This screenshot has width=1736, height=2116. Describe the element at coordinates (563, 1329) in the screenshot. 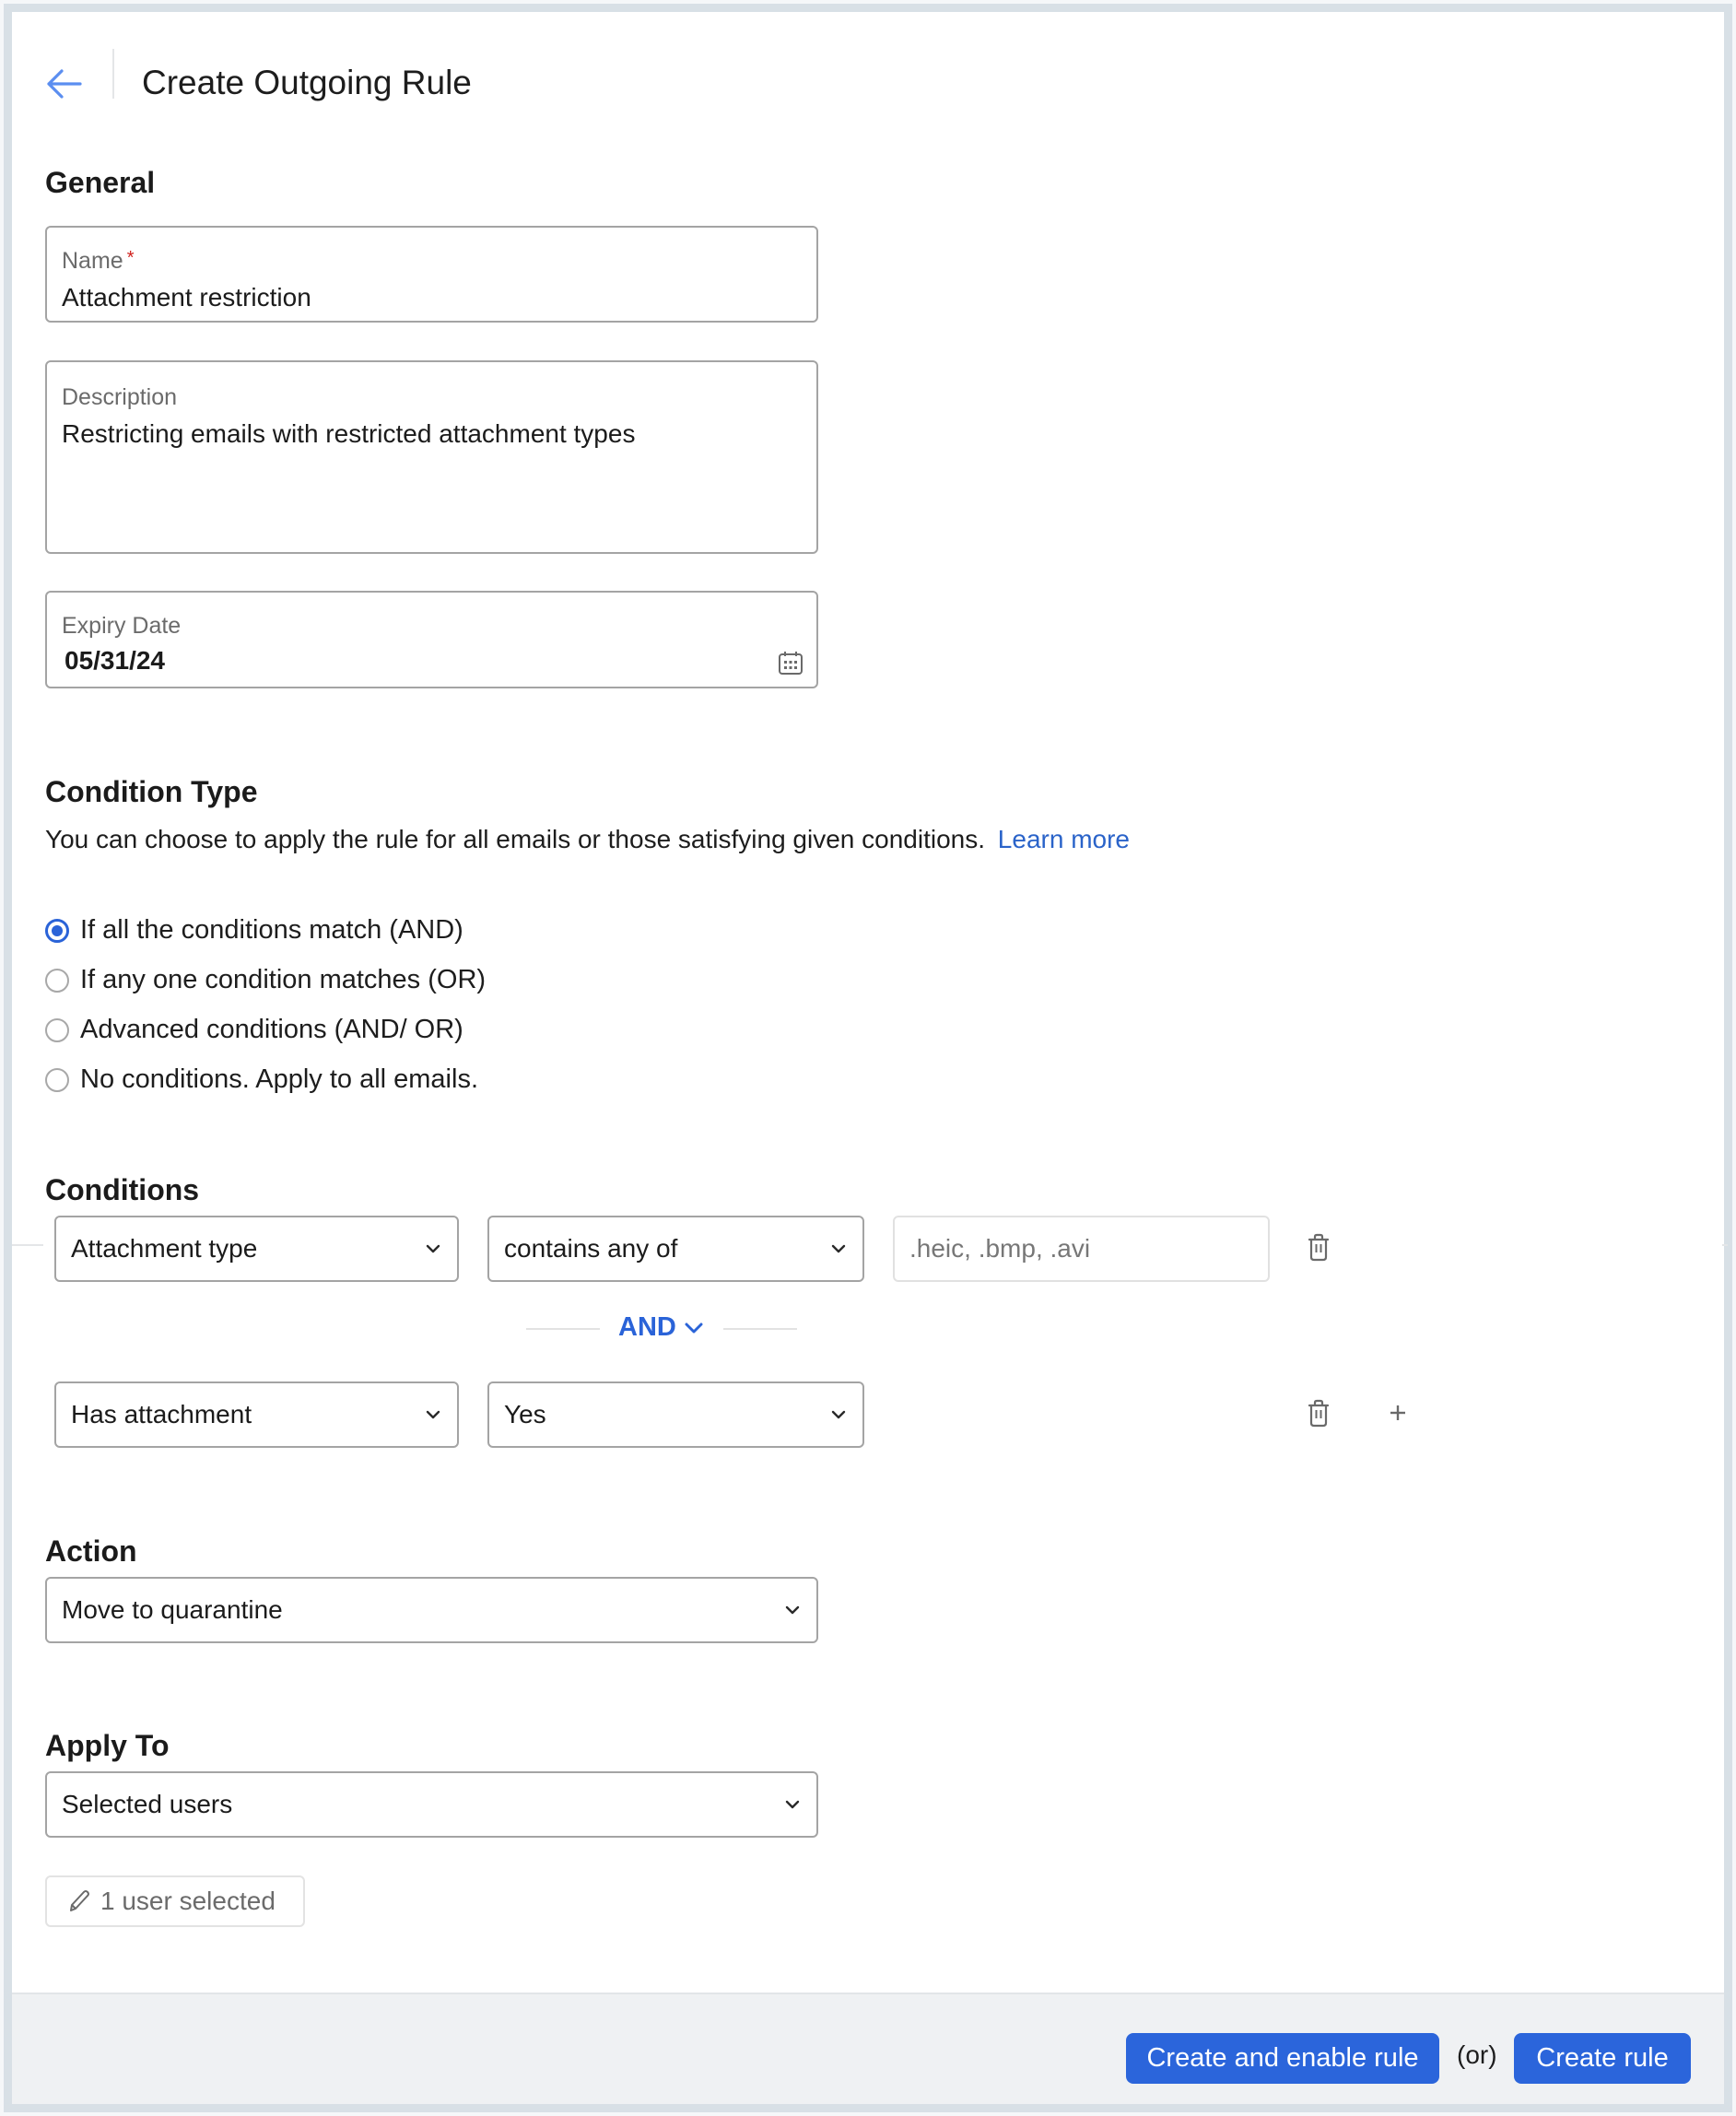

I see `and-separator-line-left` at that location.